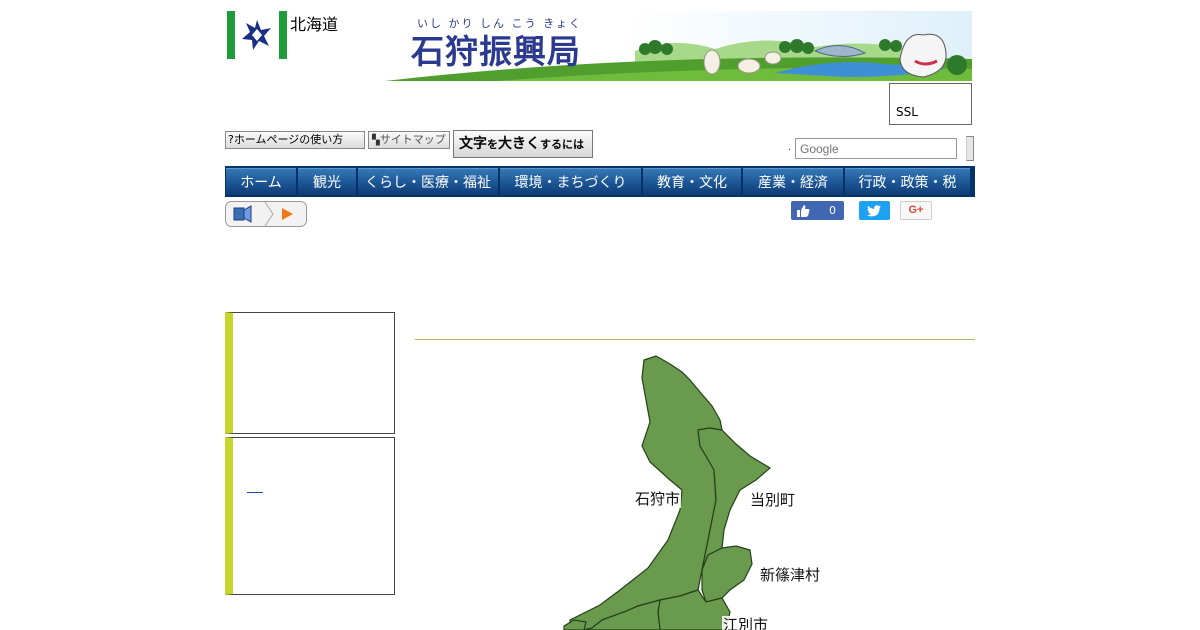 Image resolution: width=1200 pixels, height=630 pixels. Describe the element at coordinates (257, 35) in the screenshot. I see `hokkaido-flag-icon` at that location.